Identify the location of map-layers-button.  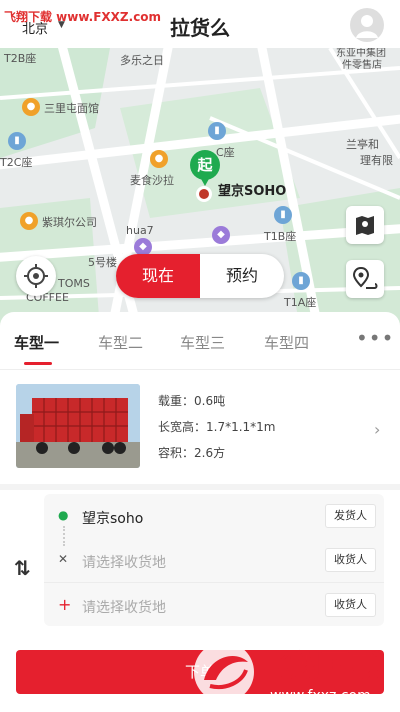
(365, 225).